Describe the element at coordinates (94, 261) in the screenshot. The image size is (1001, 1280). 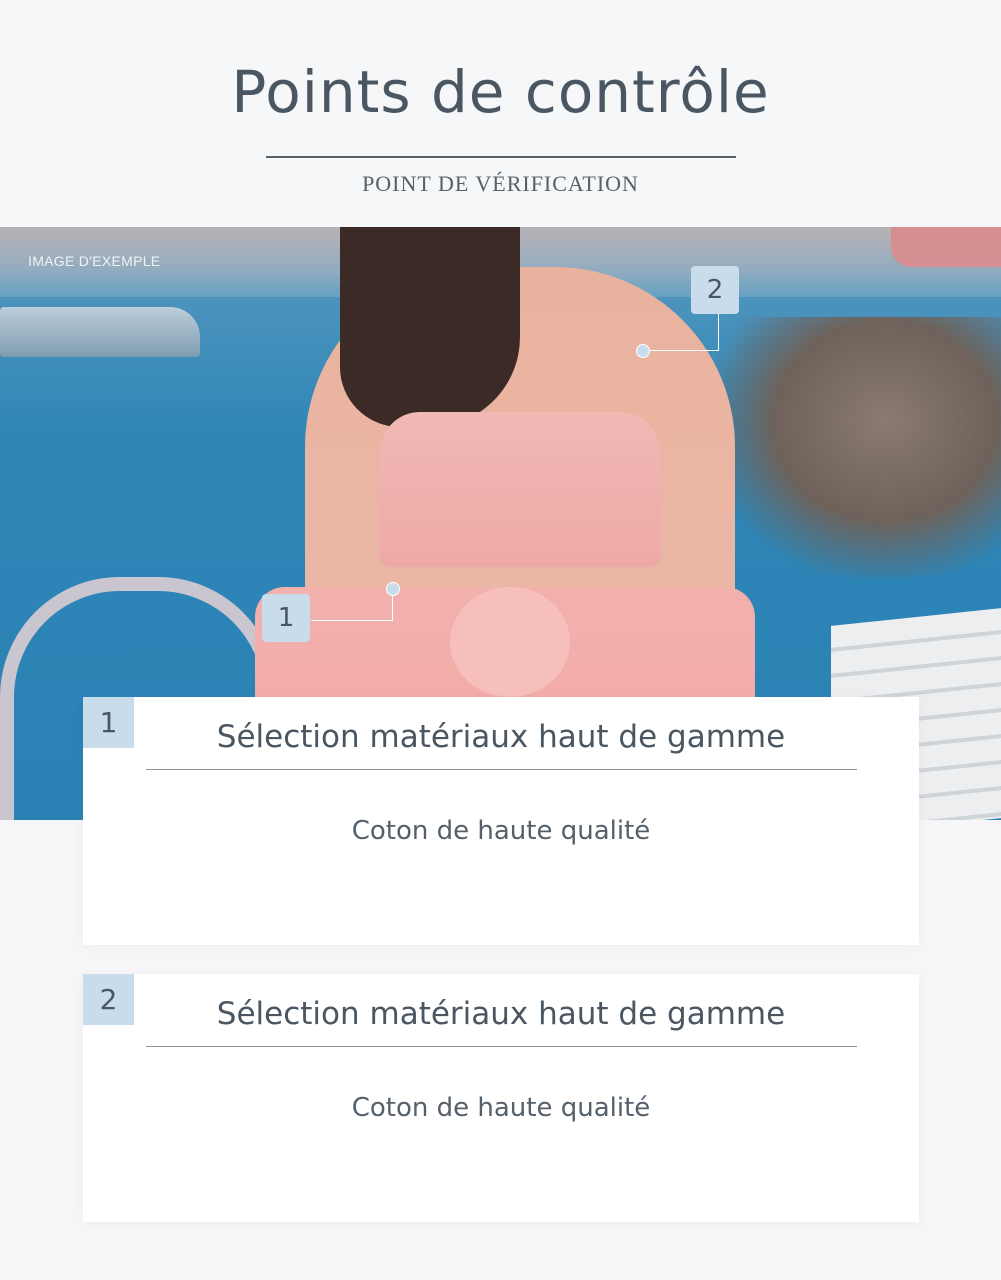
I see `sample-image-label: IMAGE D'EXEMPLE` at that location.